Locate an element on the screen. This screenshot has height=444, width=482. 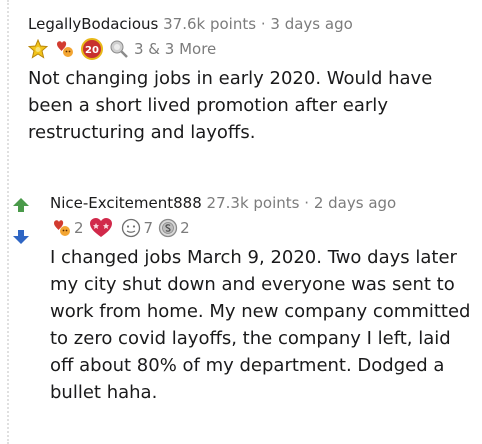
wholesome-icon is located at coordinates (62, 228).